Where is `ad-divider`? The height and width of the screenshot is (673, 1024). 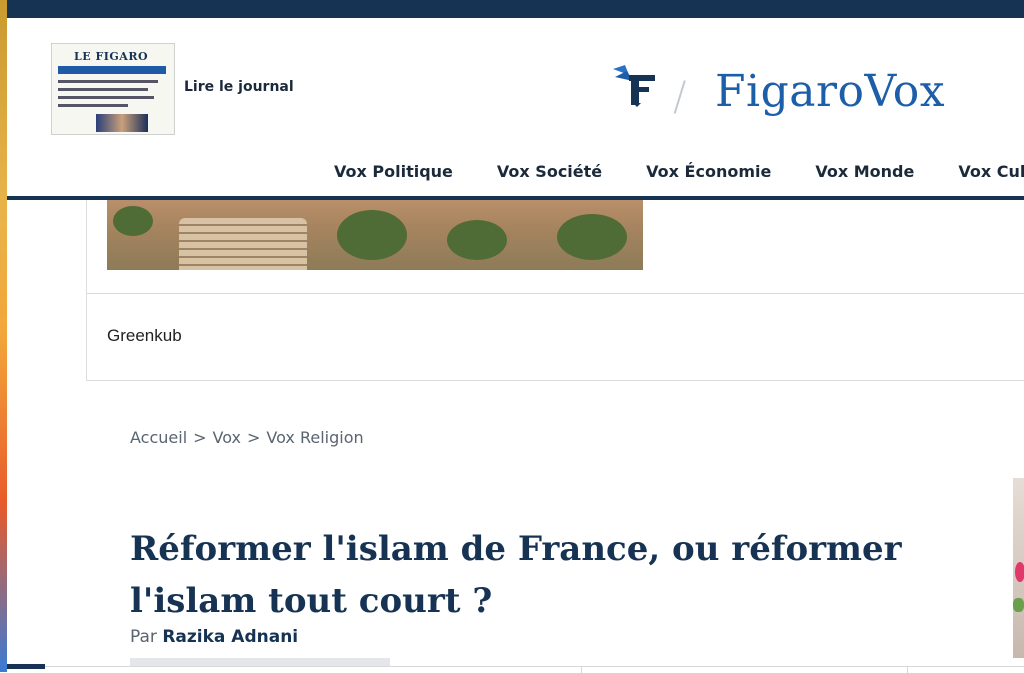
ad-divider is located at coordinates (555, 293).